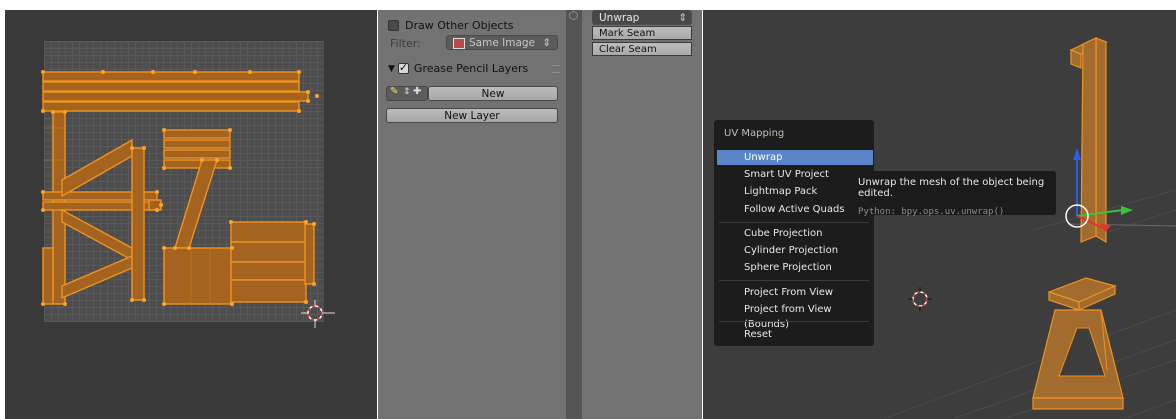 The width and height of the screenshot is (1176, 419). I want to click on grease-pencil-layers-label: Grease Pencil Layers, so click(471, 68).